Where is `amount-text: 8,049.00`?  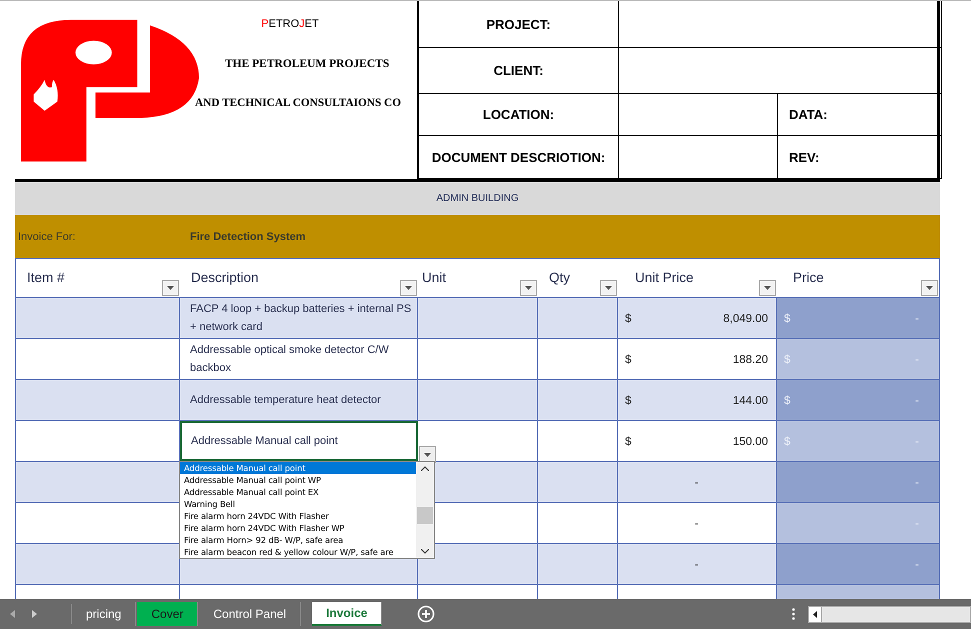
amount-text: 8,049.00 is located at coordinates (745, 319).